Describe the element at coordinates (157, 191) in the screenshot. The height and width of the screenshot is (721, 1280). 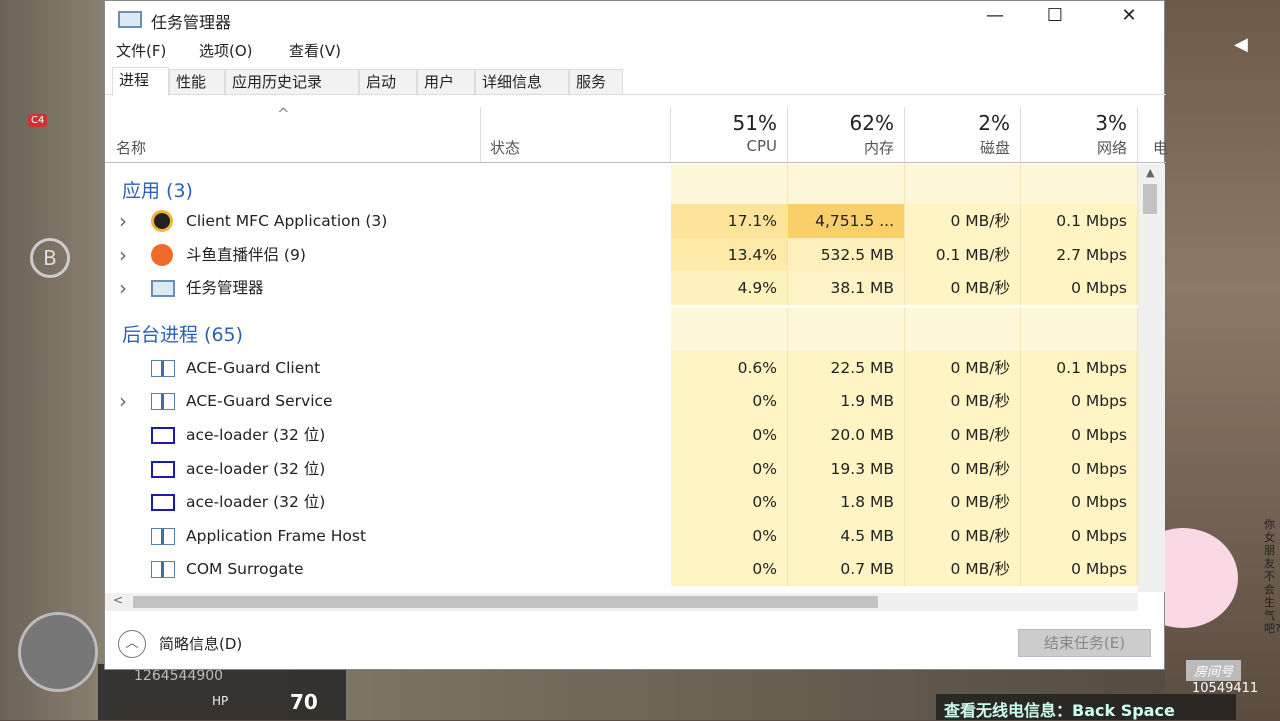
I see `group-title: 应用 (3)` at that location.